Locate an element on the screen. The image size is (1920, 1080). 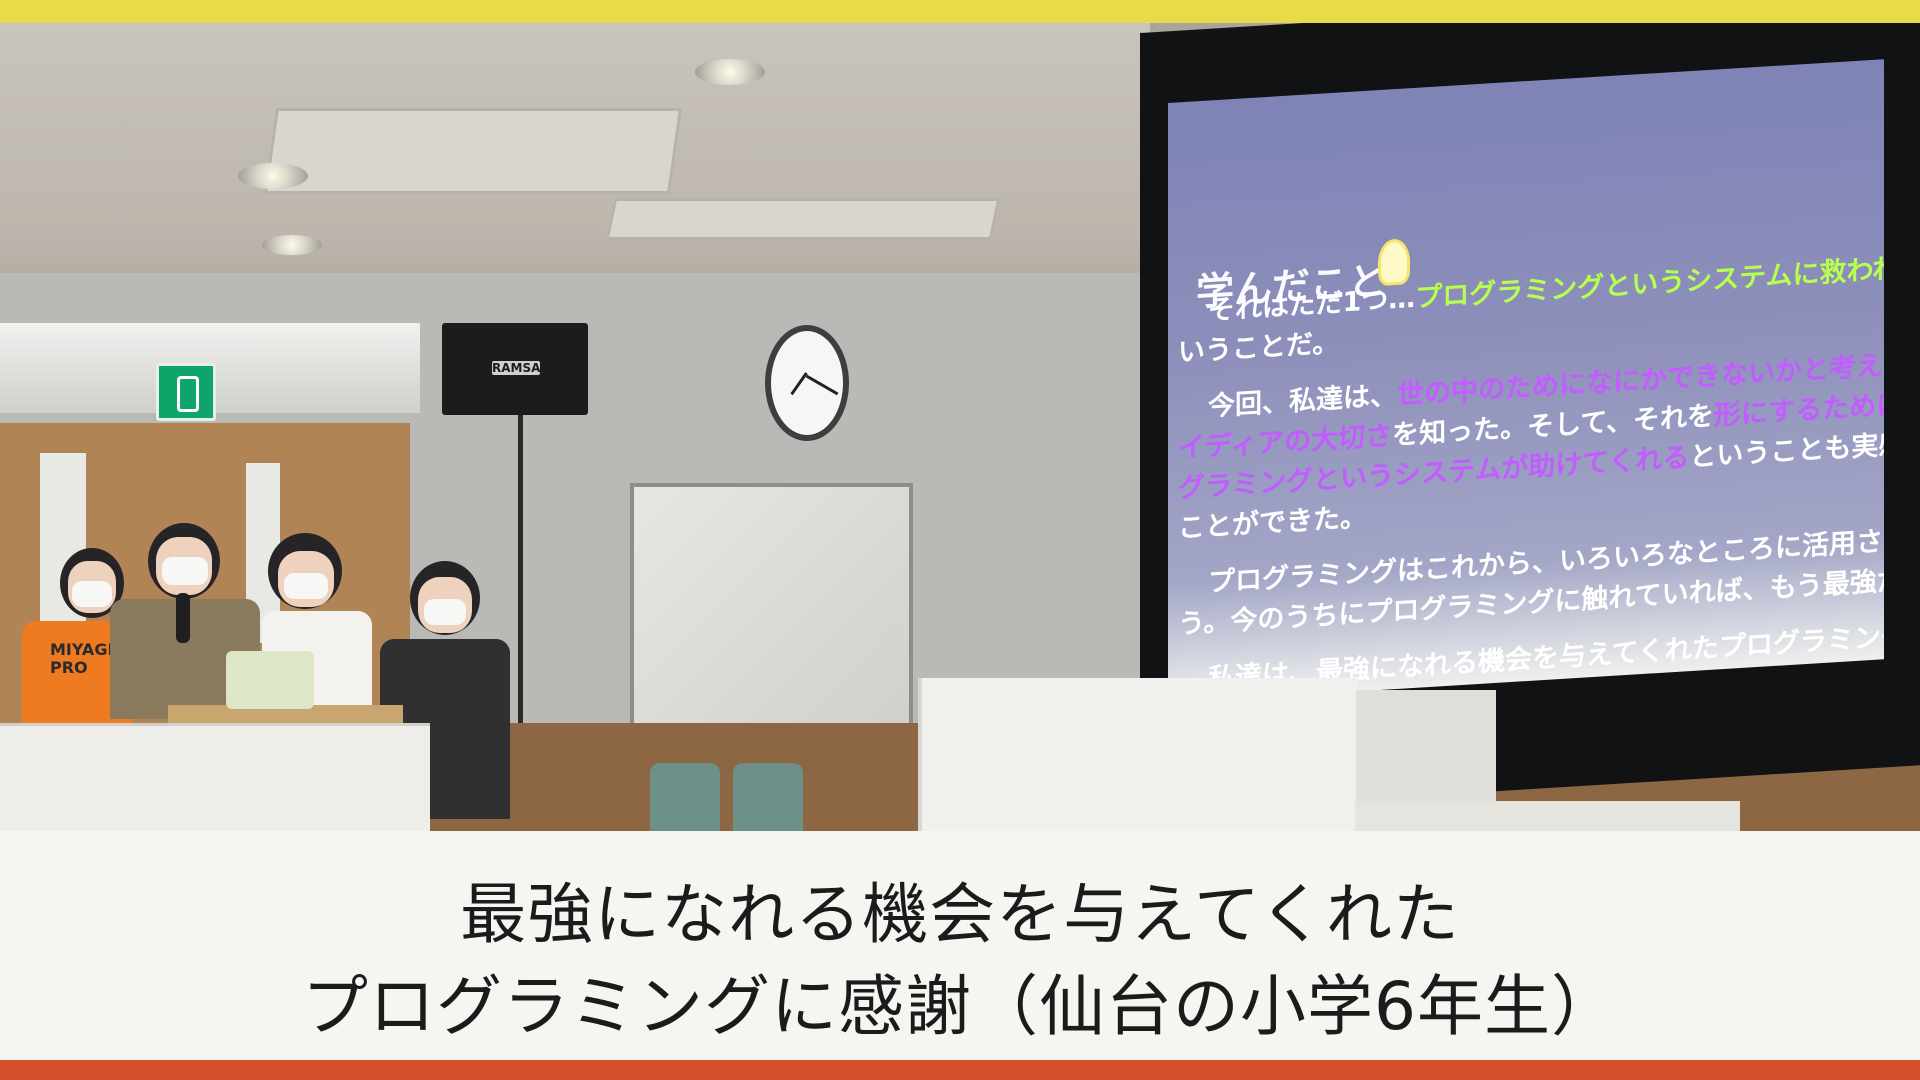
exit-sign is located at coordinates (186, 392).